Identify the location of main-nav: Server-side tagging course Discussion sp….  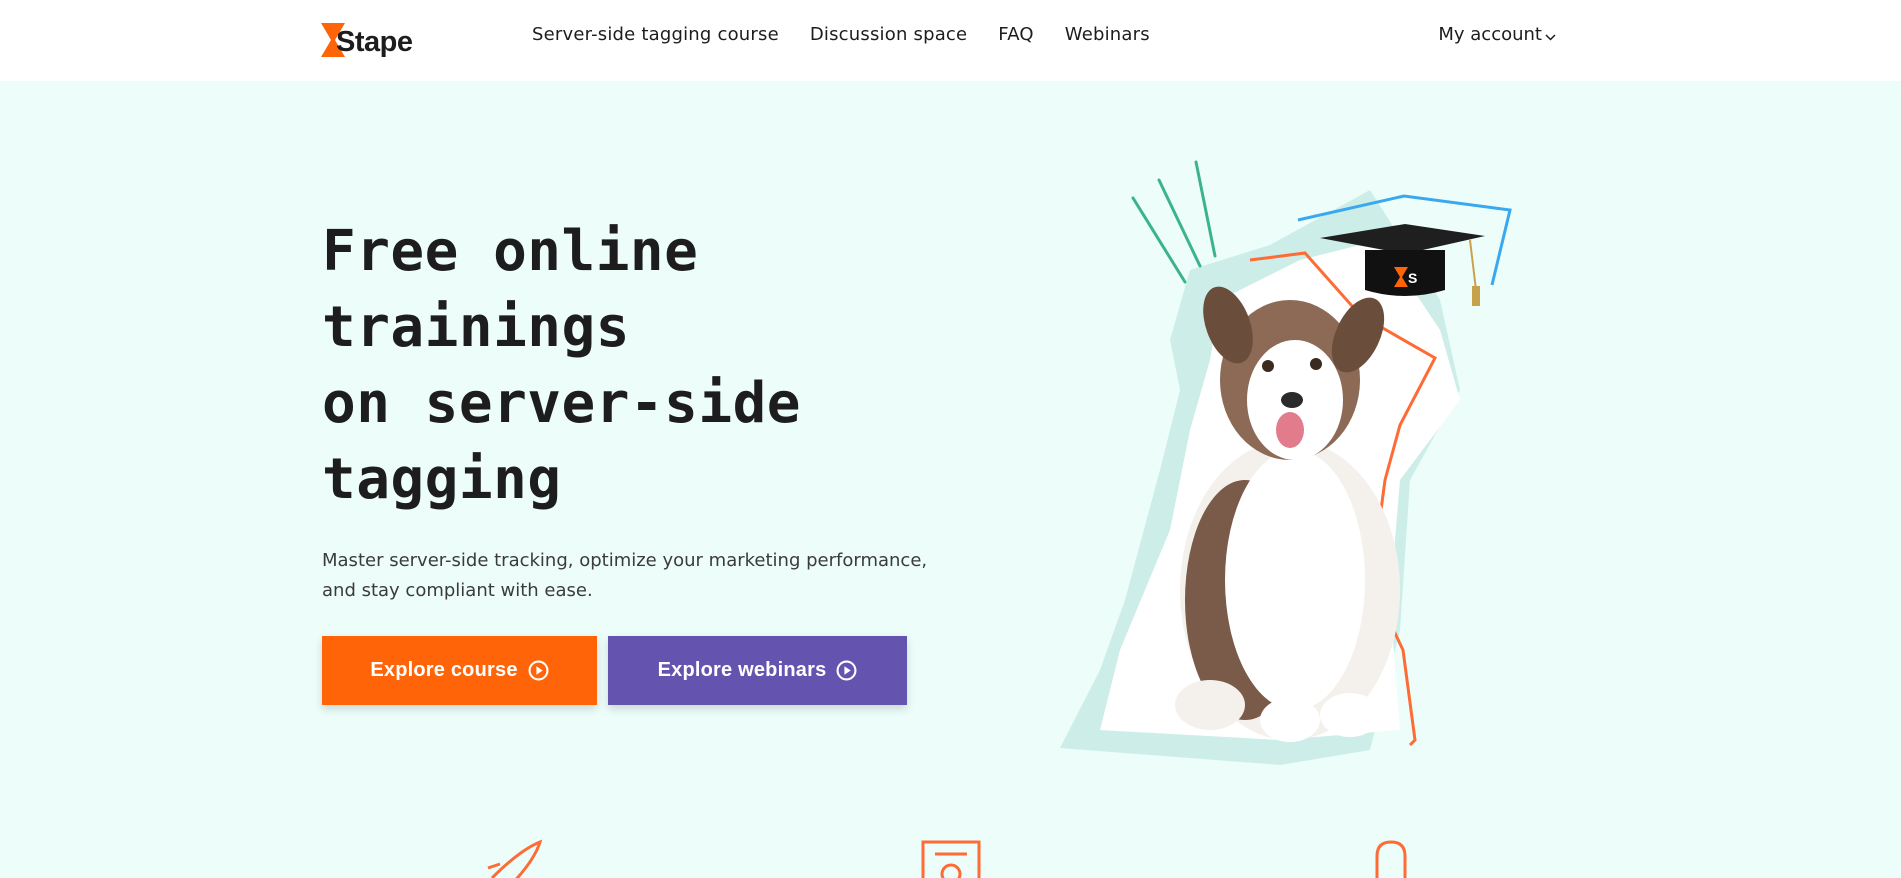
(856, 34).